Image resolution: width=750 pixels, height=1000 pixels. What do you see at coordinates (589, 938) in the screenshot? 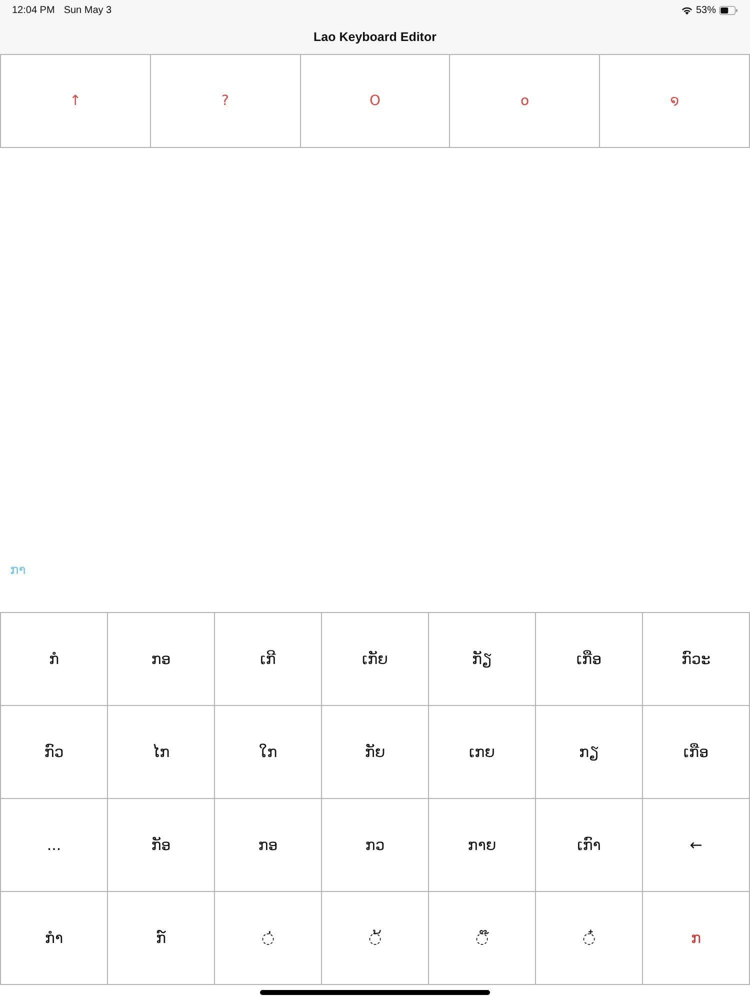
I see `key-button: ◌໋` at bounding box center [589, 938].